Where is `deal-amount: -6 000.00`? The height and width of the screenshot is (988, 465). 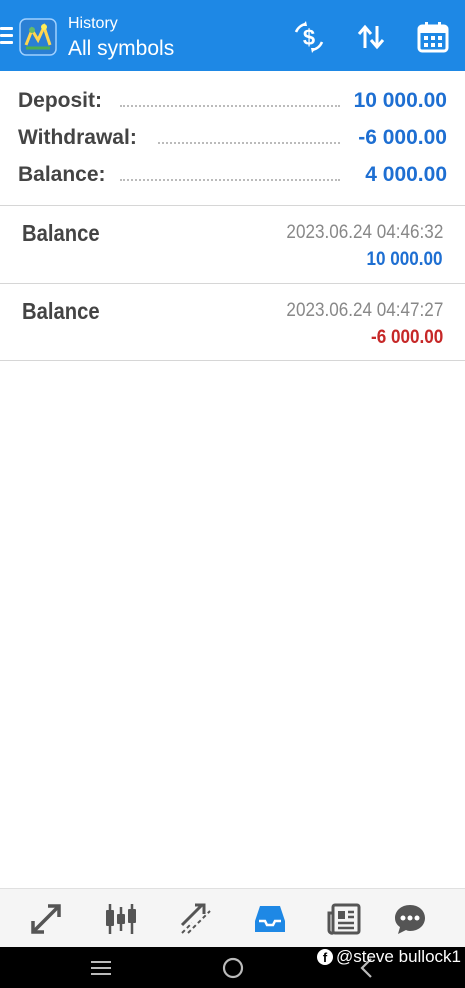 deal-amount: -6 000.00 is located at coordinates (406, 337).